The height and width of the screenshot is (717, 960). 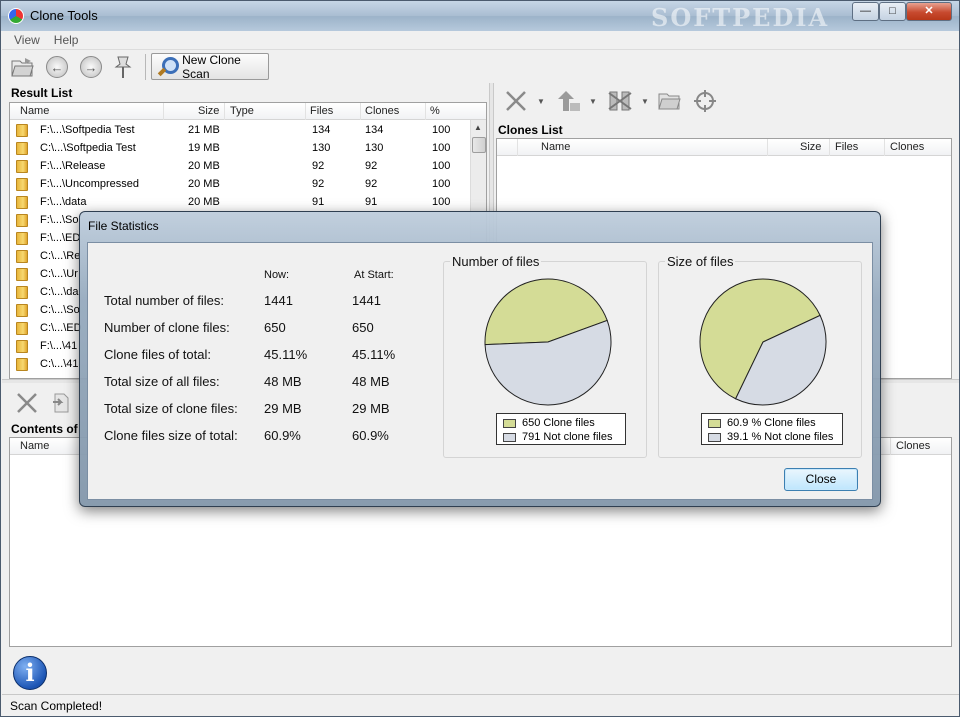 I want to click on scroll-up-icon: ▲, so click(x=478, y=127).